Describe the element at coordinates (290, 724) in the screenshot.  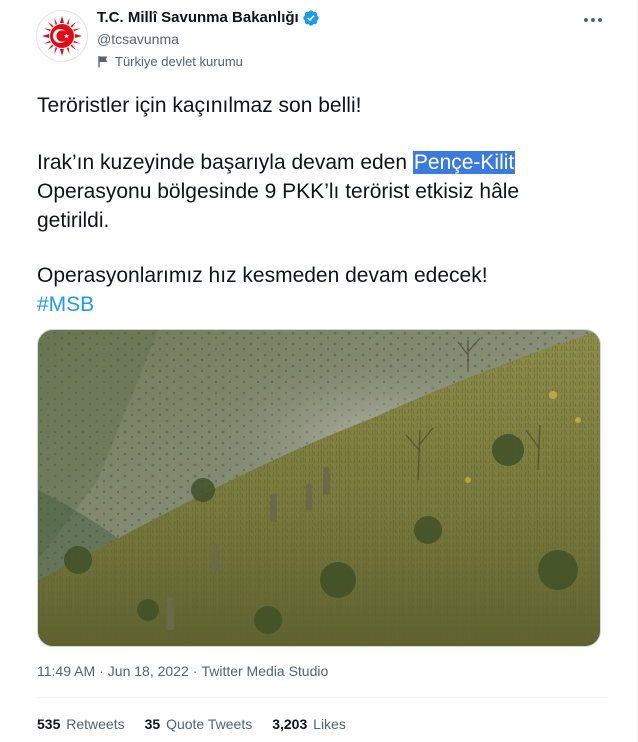
I see `likes-count: 3,203` at that location.